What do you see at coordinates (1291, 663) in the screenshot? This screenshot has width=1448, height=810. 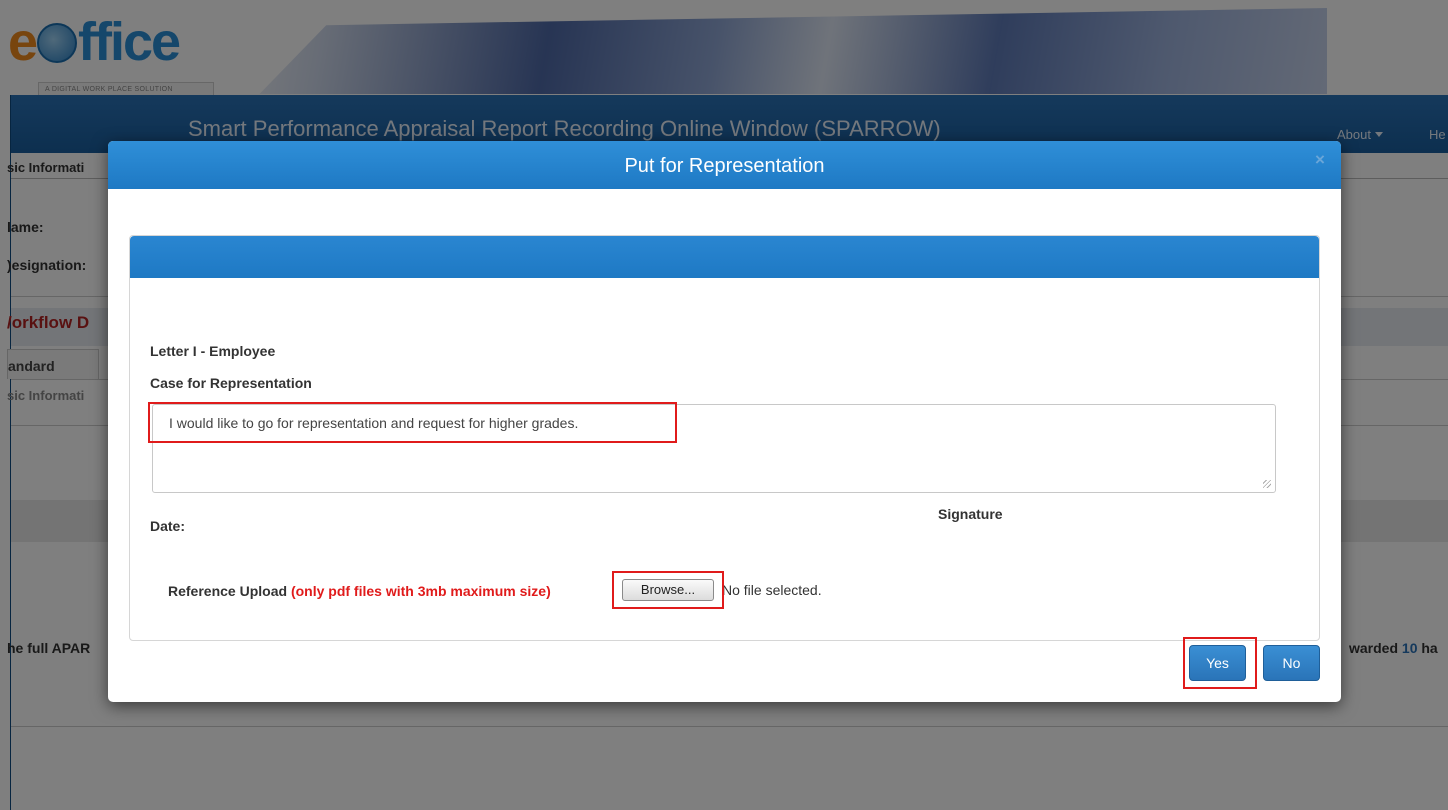 I see `no-button: No` at bounding box center [1291, 663].